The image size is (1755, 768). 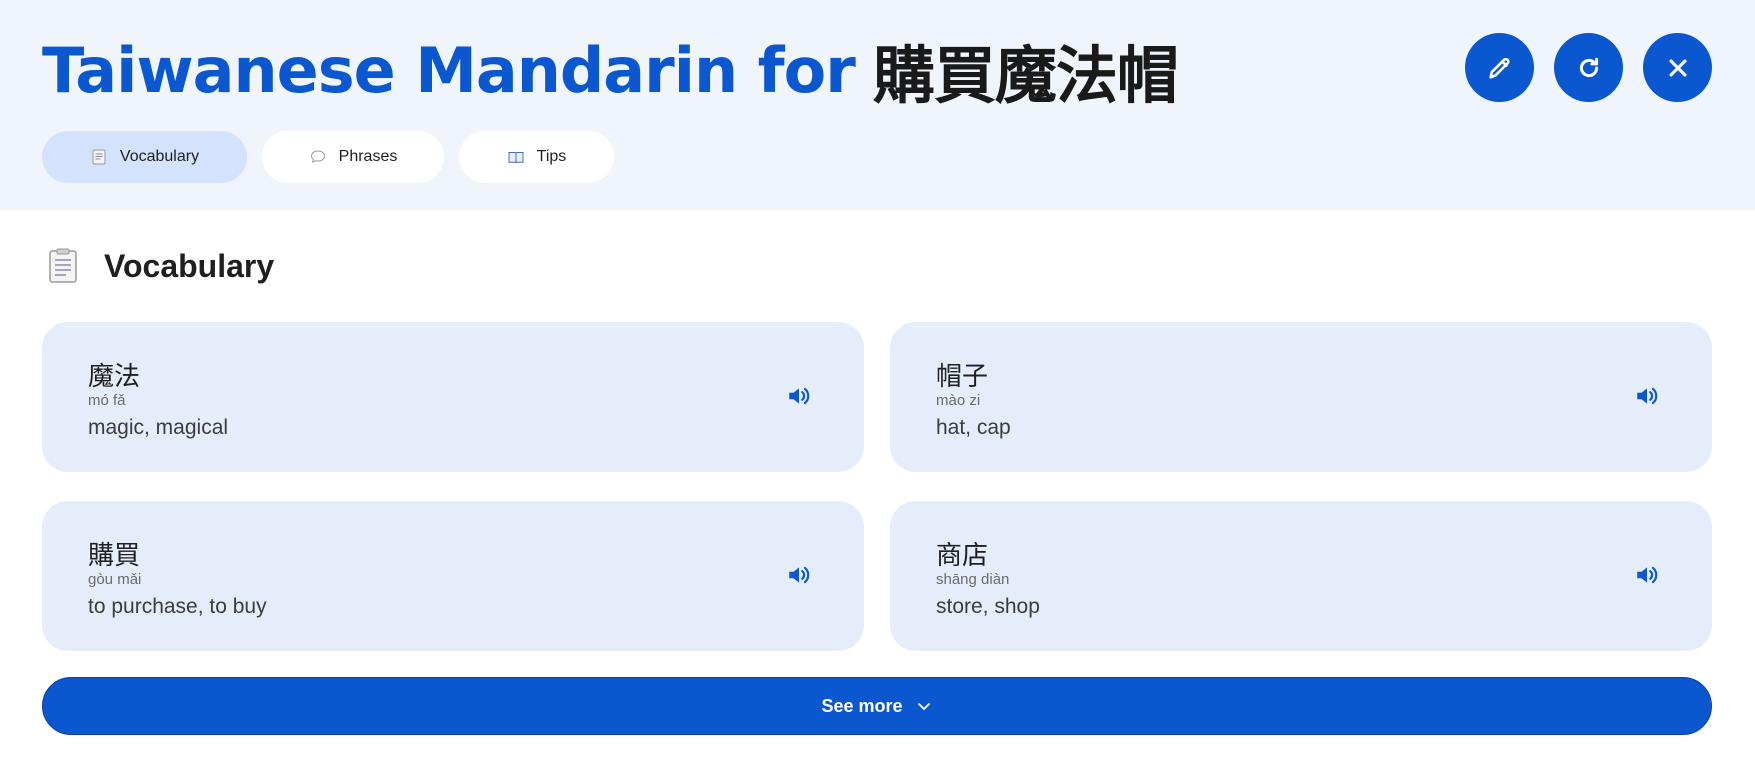 I want to click on vocab-pinyin: gòu mǎi, so click(x=115, y=579).